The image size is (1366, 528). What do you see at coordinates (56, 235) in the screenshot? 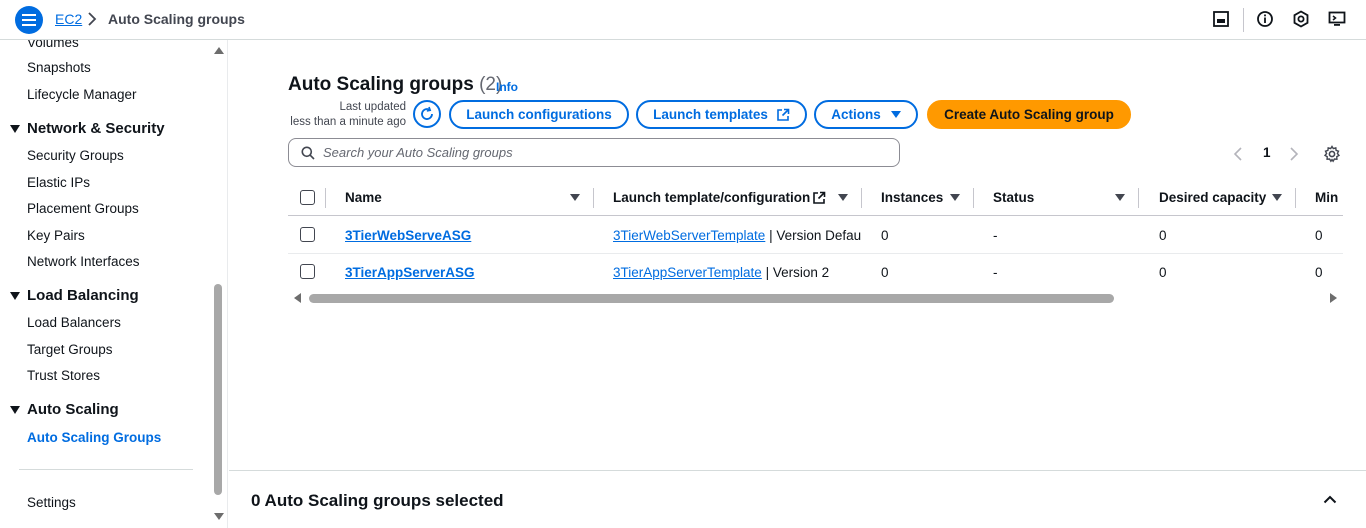
I see `sidebar-item-key-pairs: Key Pairs` at bounding box center [56, 235].